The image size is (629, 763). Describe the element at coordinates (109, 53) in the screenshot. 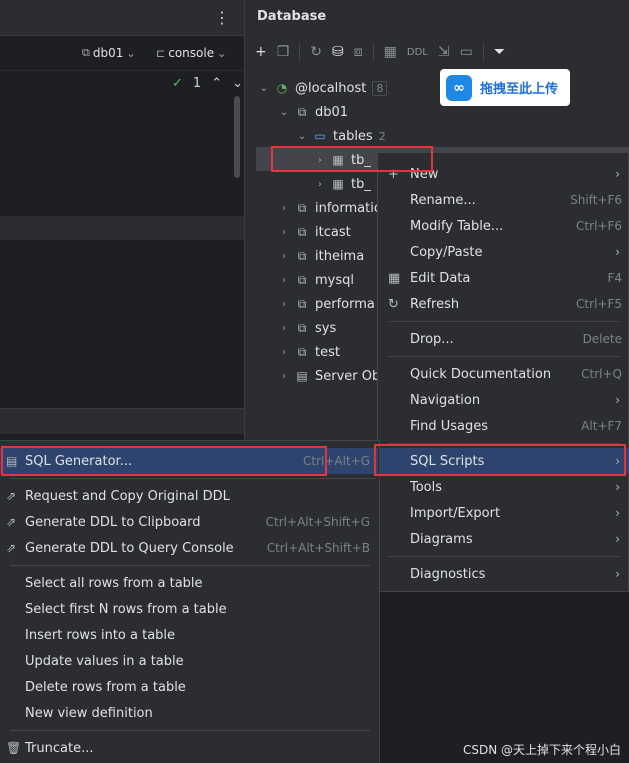

I see `schema-selector: ⧉ db01 ⌄` at that location.